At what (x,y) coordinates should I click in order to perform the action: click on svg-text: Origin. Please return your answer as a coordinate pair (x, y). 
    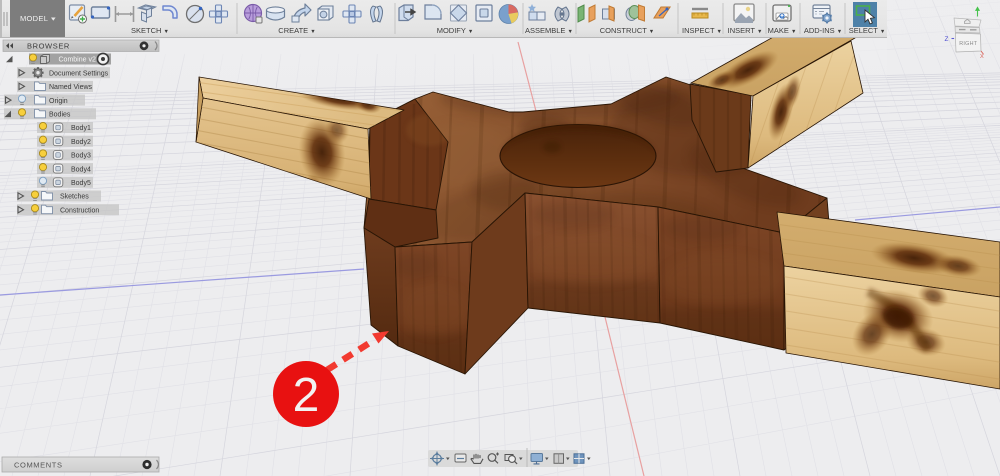
    Looking at the image, I should click on (58, 101).